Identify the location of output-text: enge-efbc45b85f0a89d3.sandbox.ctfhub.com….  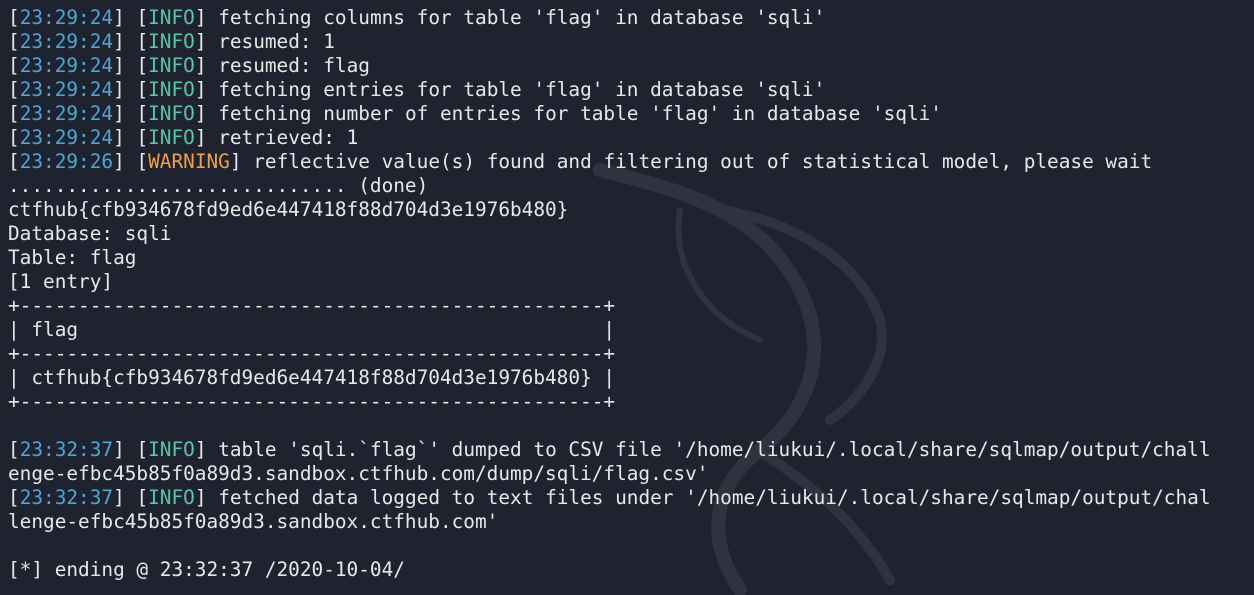
(358, 473).